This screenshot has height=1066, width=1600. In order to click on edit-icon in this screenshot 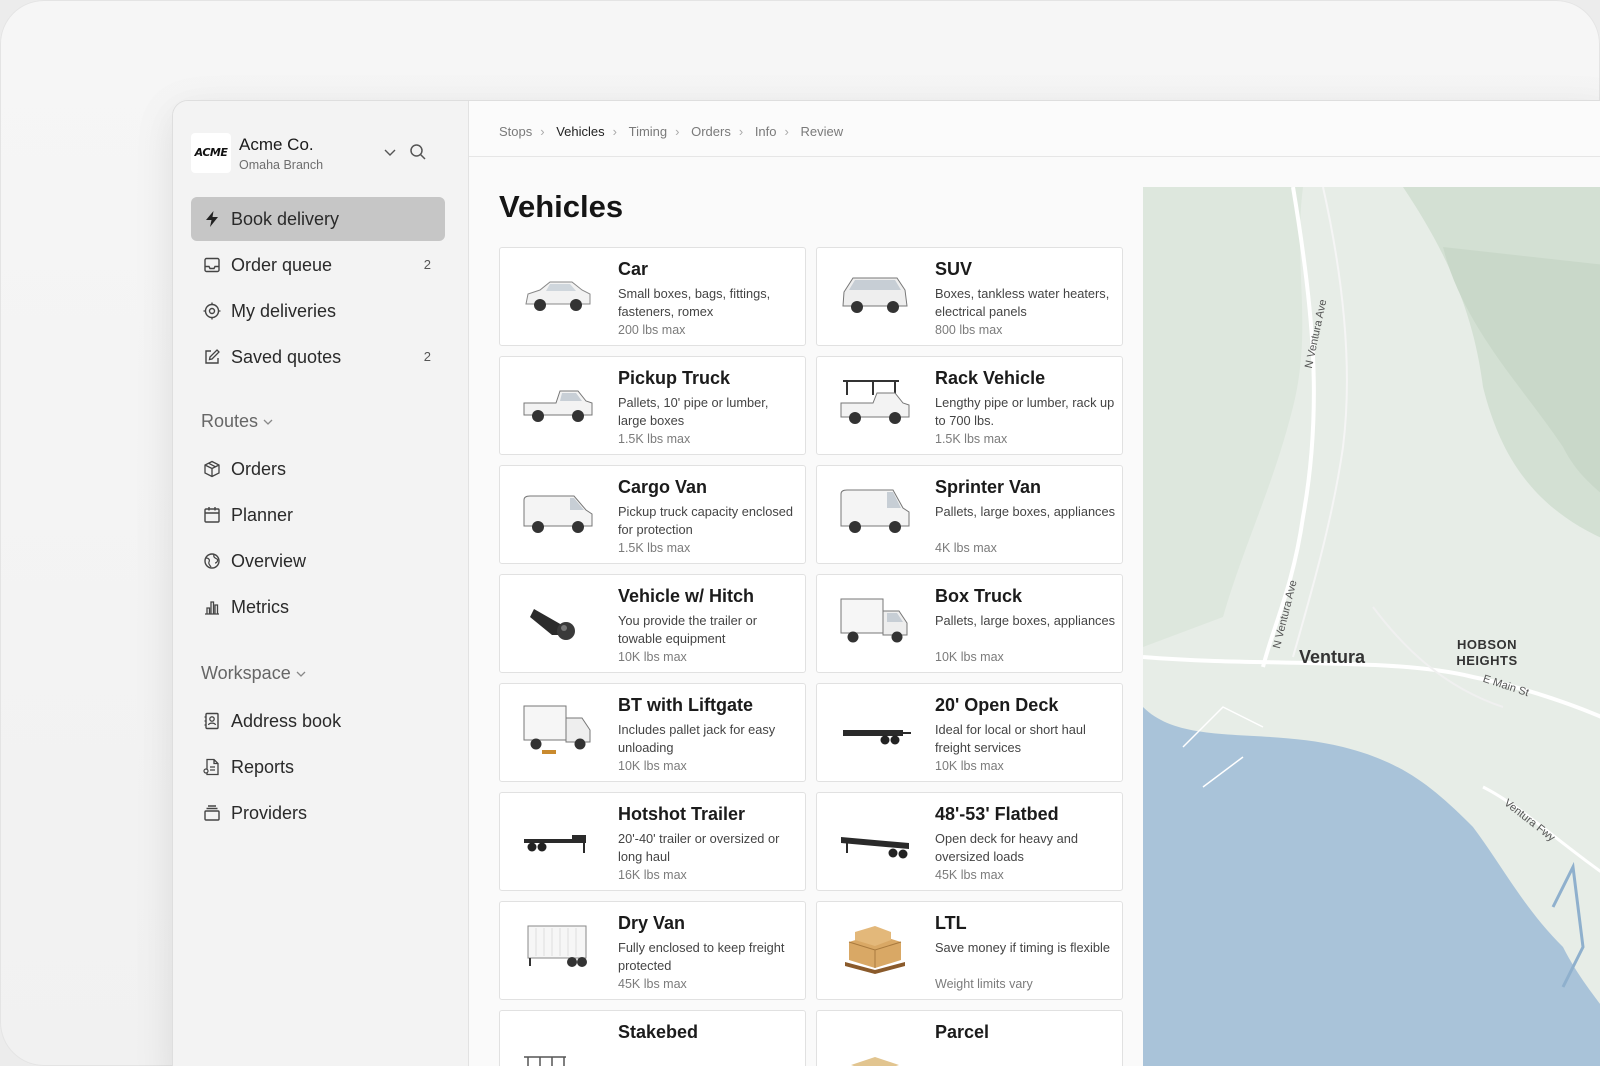, I will do `click(212, 356)`.